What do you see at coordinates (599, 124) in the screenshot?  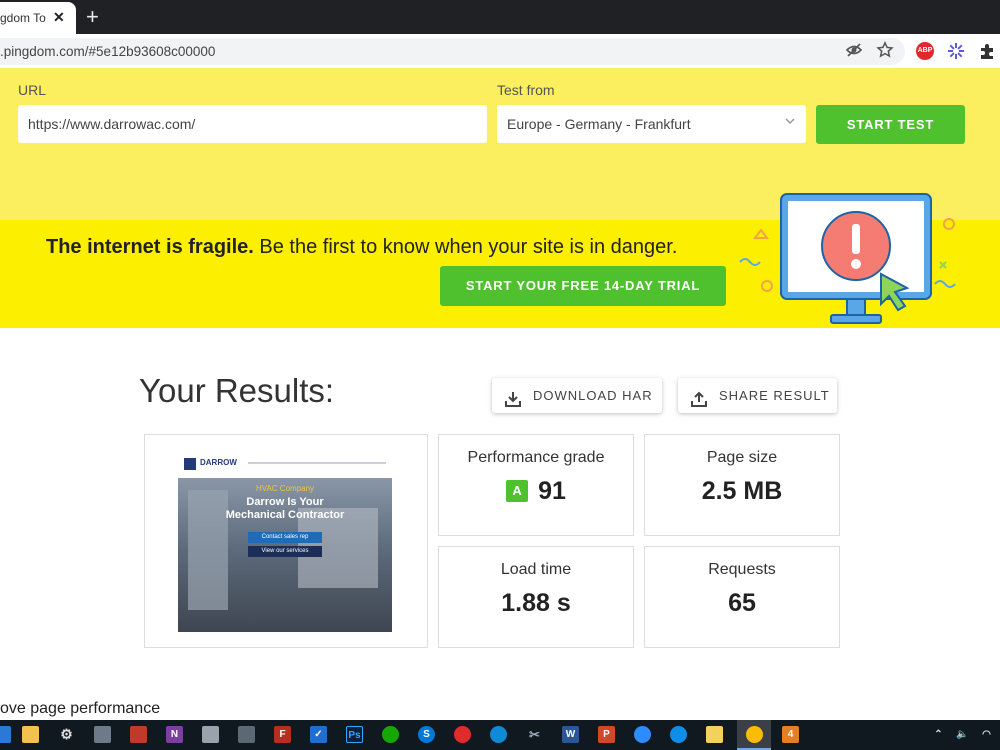 I see `test-from-value: Europe - Germany - Frankfurt` at bounding box center [599, 124].